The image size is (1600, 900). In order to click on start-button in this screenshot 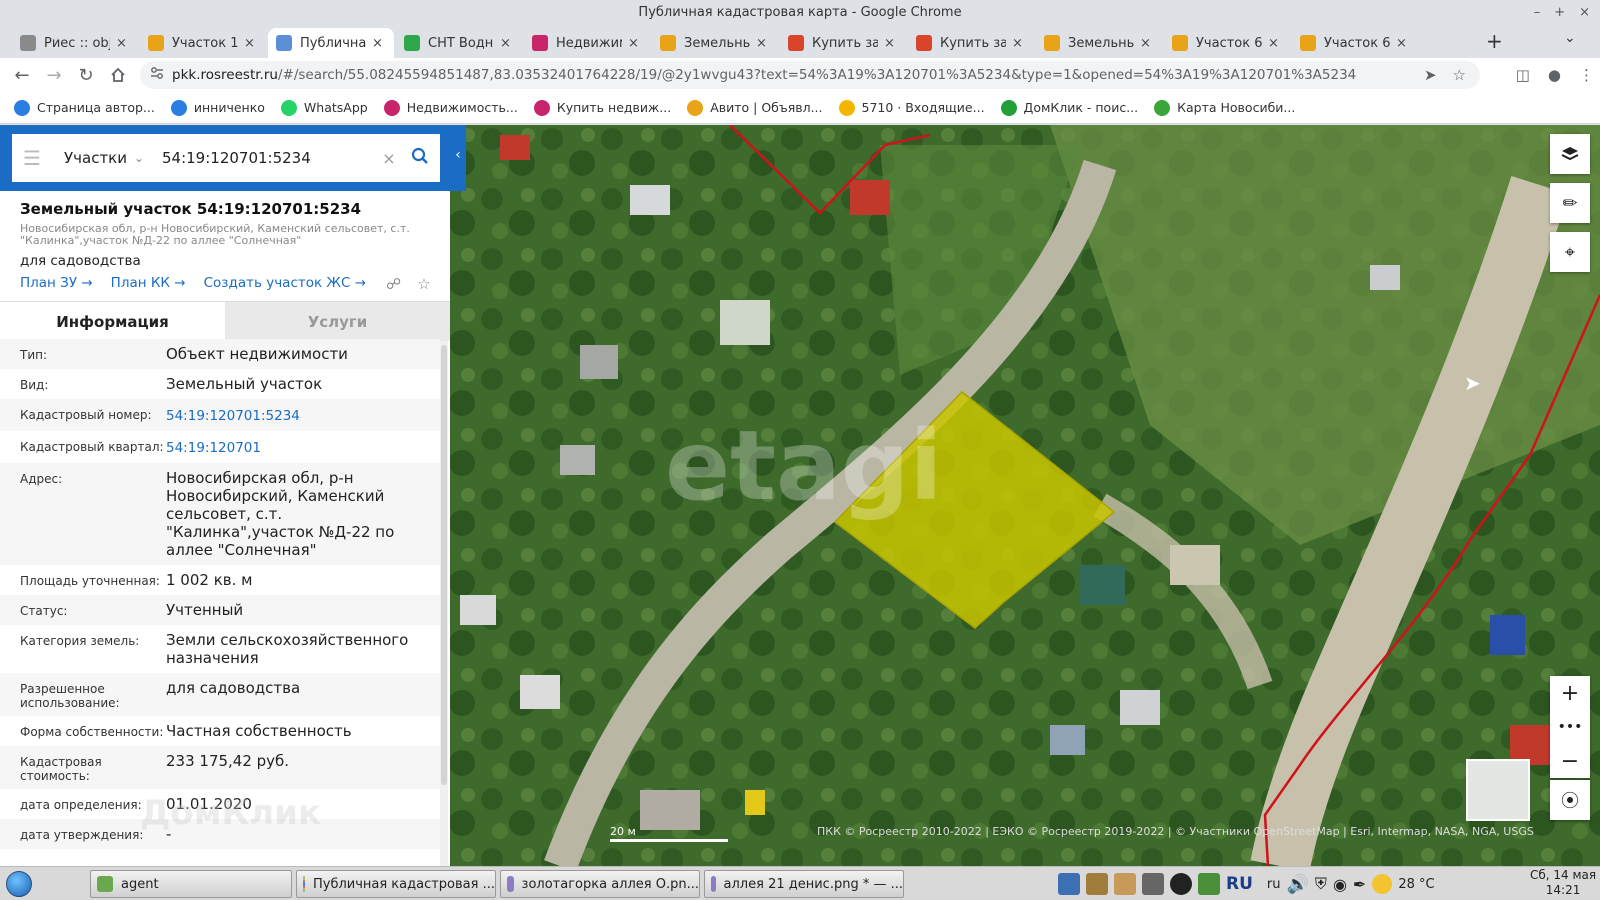, I will do `click(19, 884)`.